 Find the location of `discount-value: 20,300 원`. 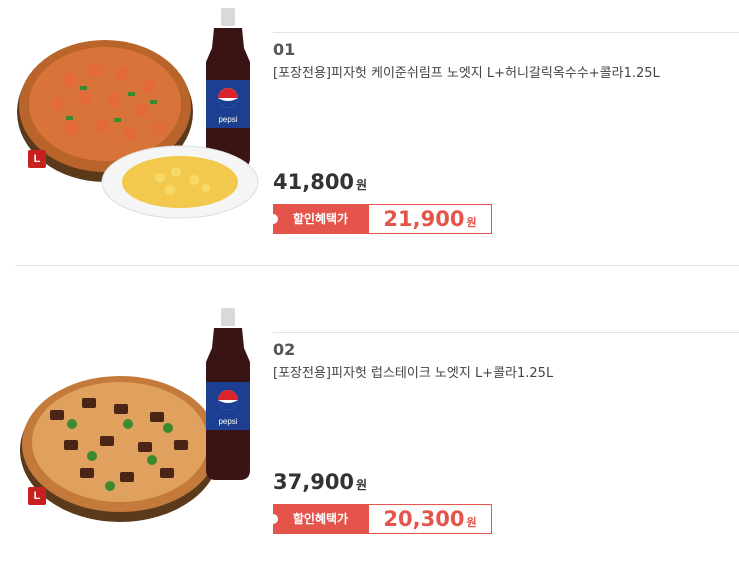

discount-value: 20,300 원 is located at coordinates (430, 519).